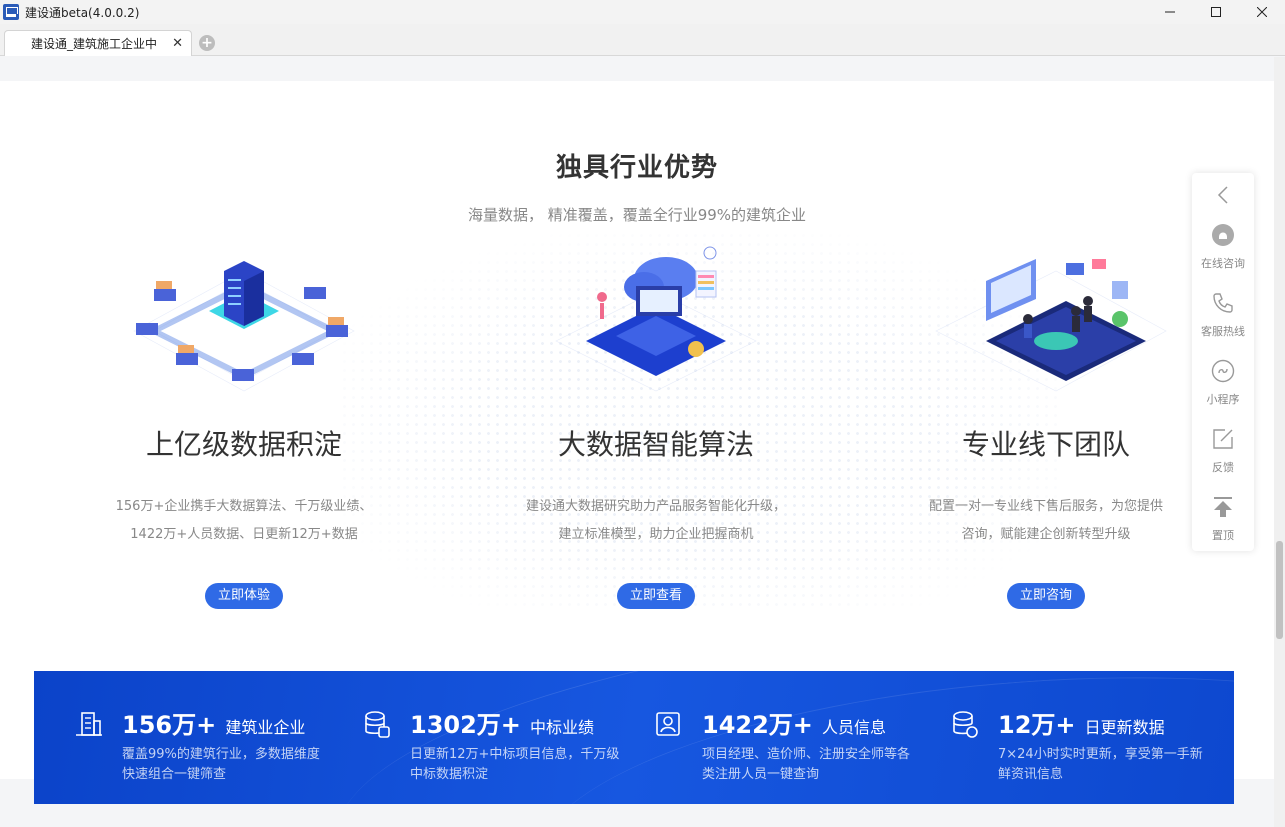 This screenshot has height=827, width=1285. I want to click on sidebar-item-feedback: 反馈, so click(1223, 451).